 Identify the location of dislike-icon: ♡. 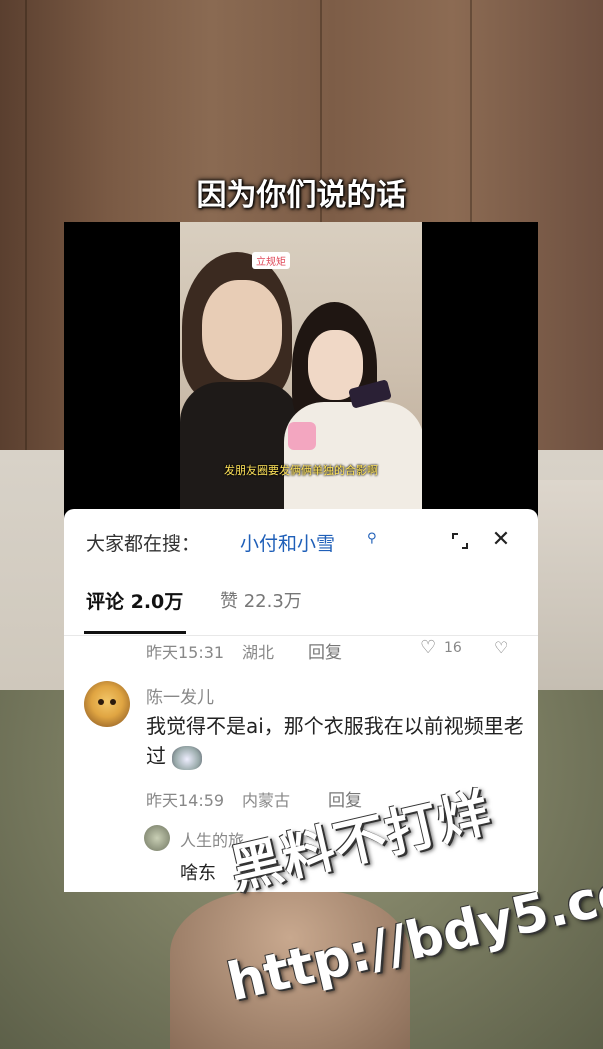
(501, 647).